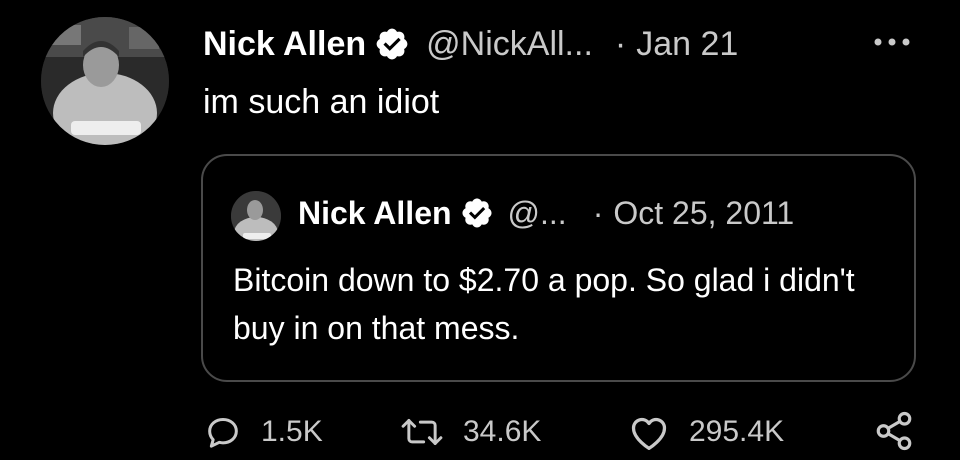 This screenshot has height=460, width=960. I want to click on reply-count: 1.5K, so click(292, 431).